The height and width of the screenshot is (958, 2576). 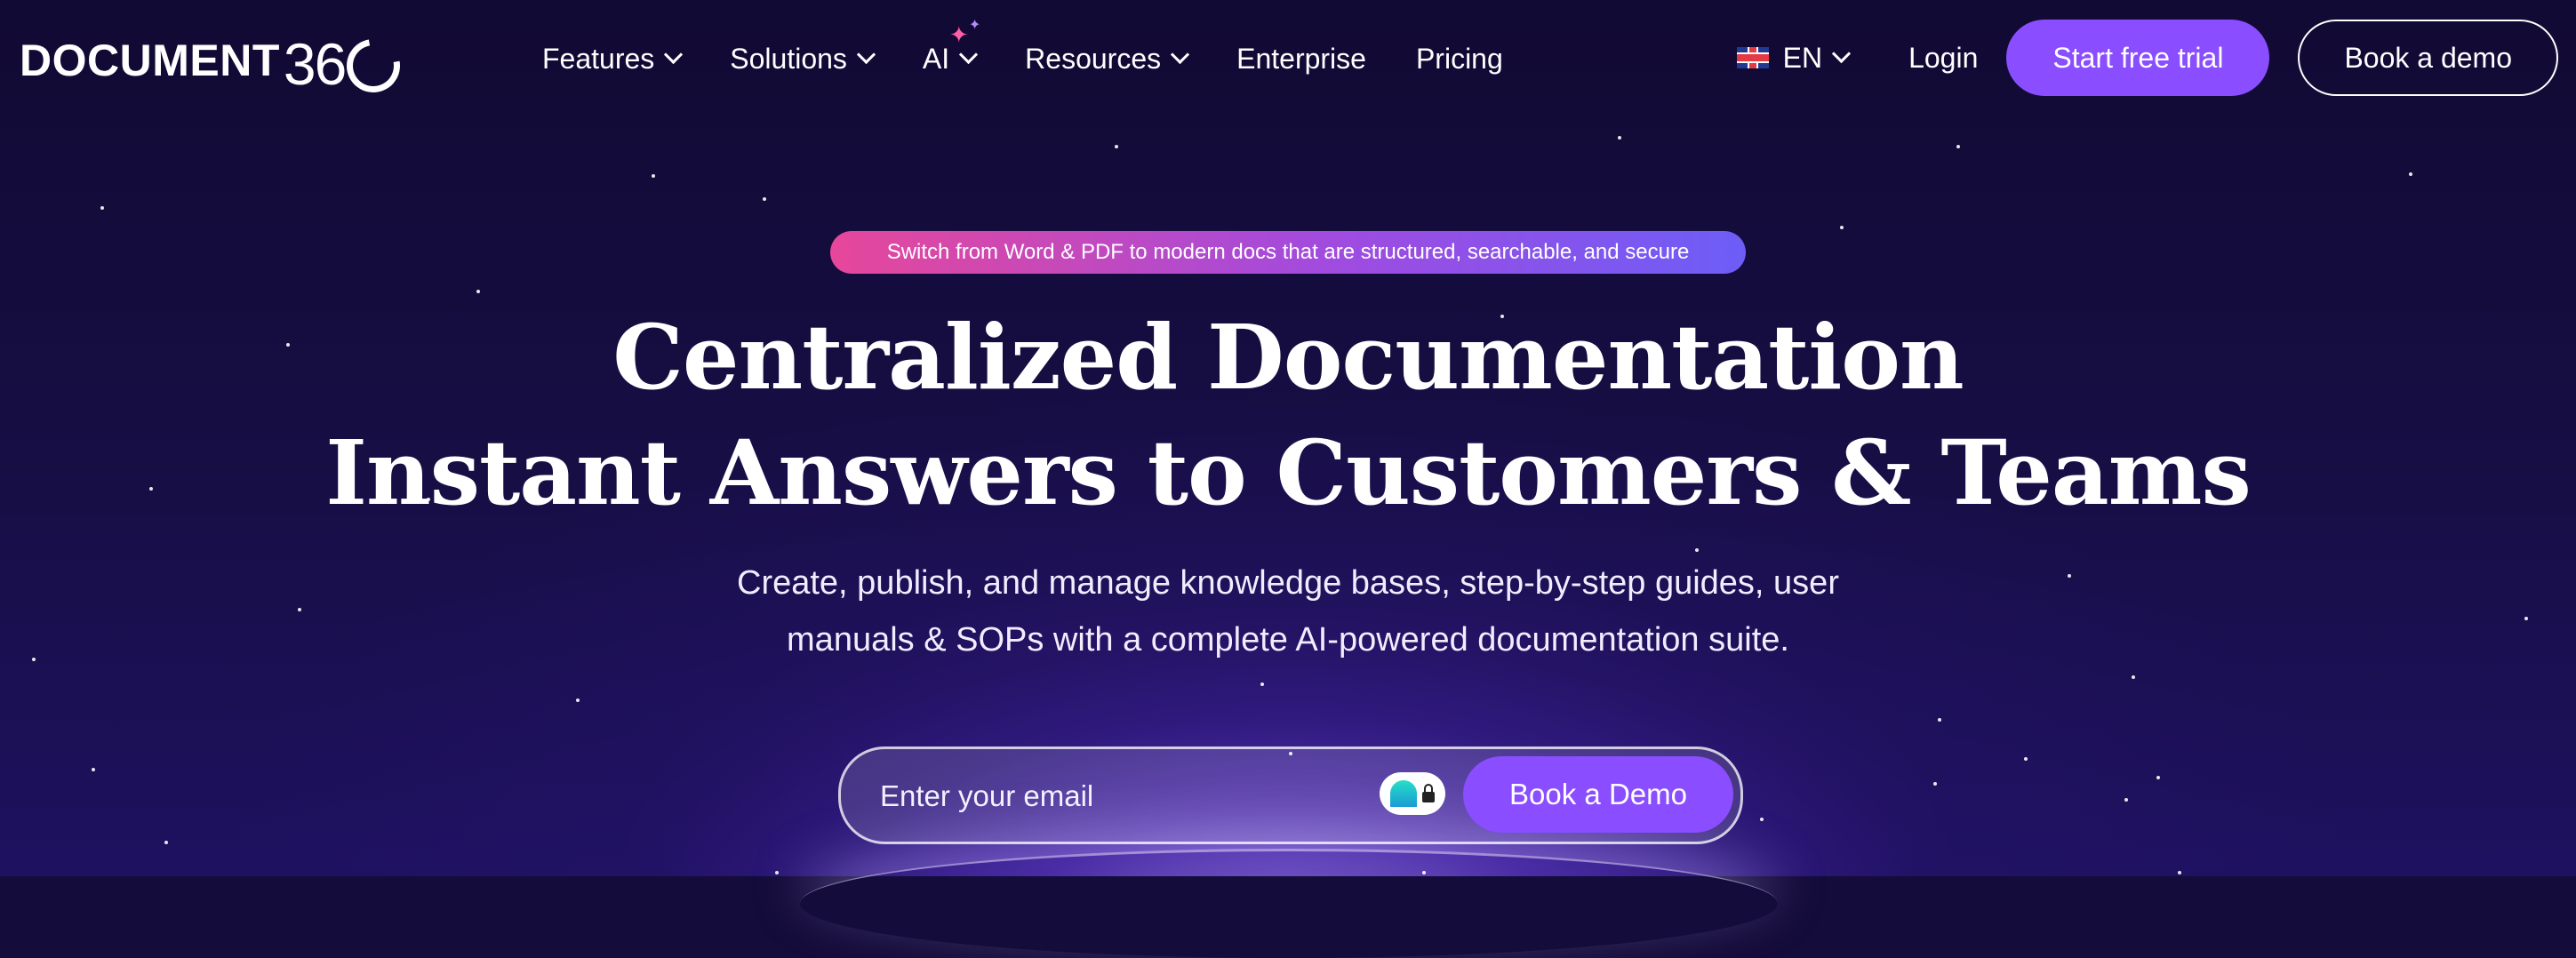 What do you see at coordinates (598, 58) in the screenshot?
I see `nav-item-label: Features` at bounding box center [598, 58].